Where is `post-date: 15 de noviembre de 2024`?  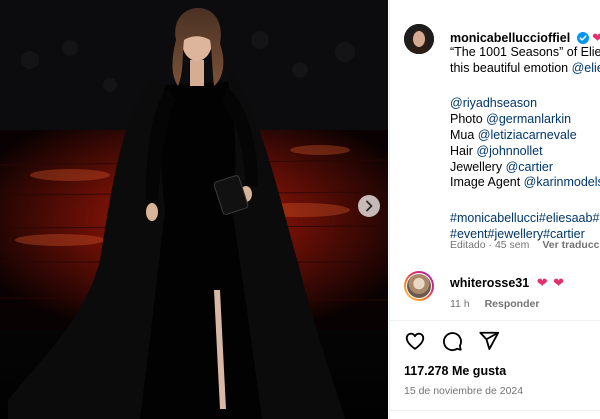 post-date: 15 de noviembre de 2024 is located at coordinates (464, 391).